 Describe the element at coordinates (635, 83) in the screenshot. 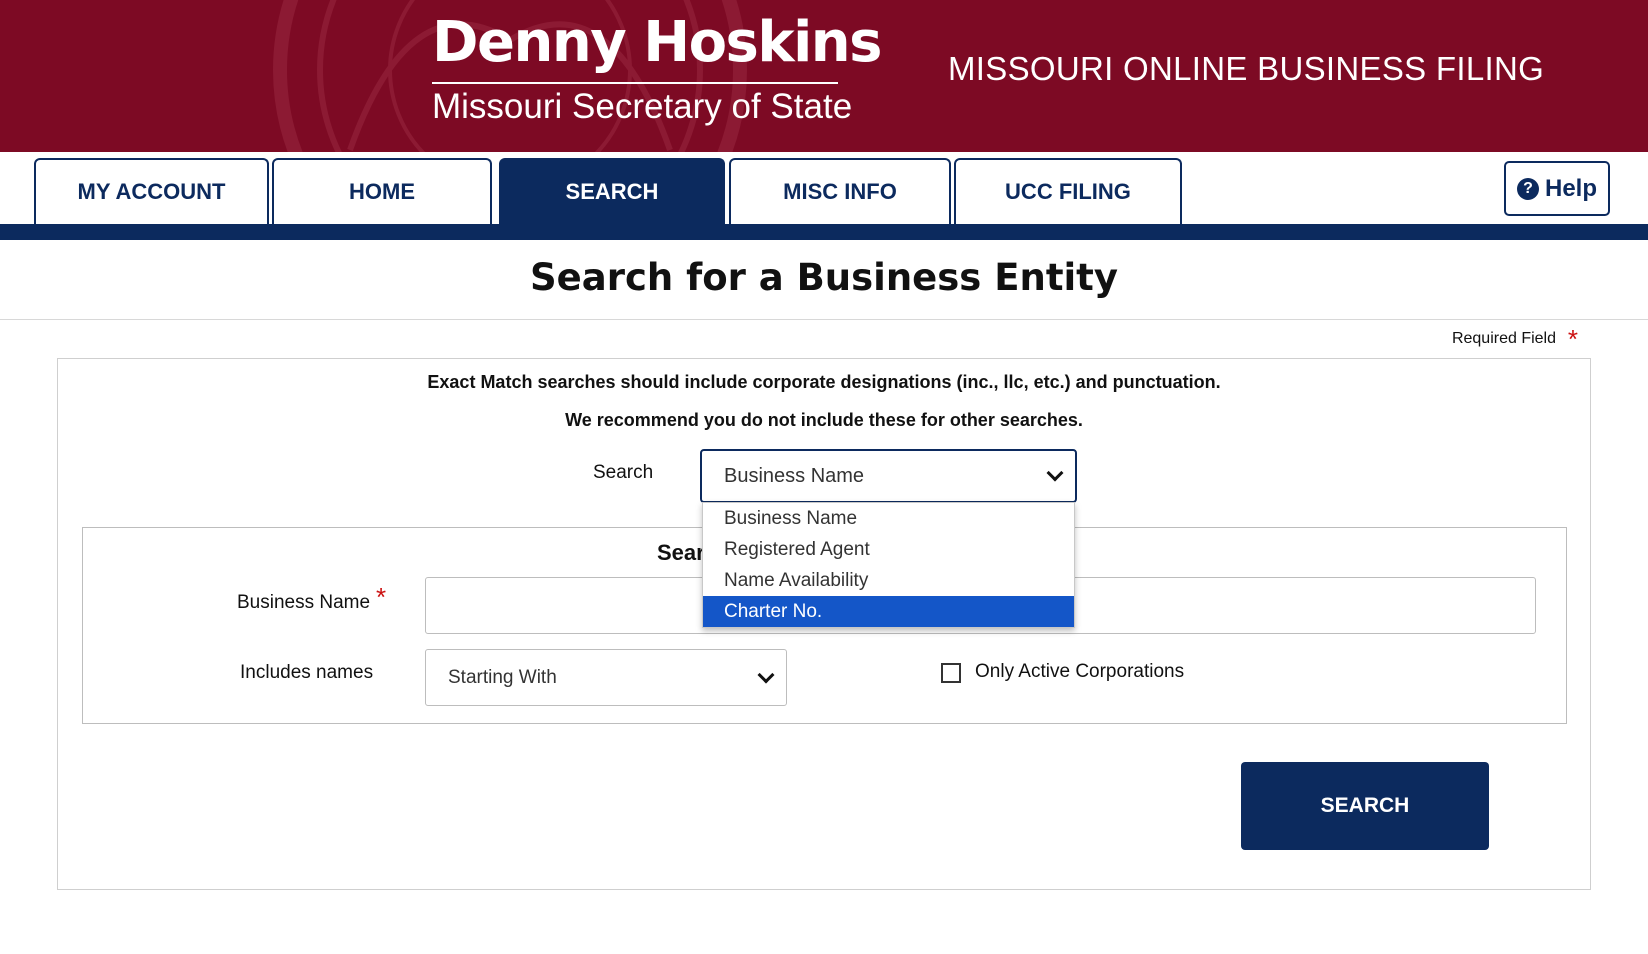

I see `logo-divider` at that location.